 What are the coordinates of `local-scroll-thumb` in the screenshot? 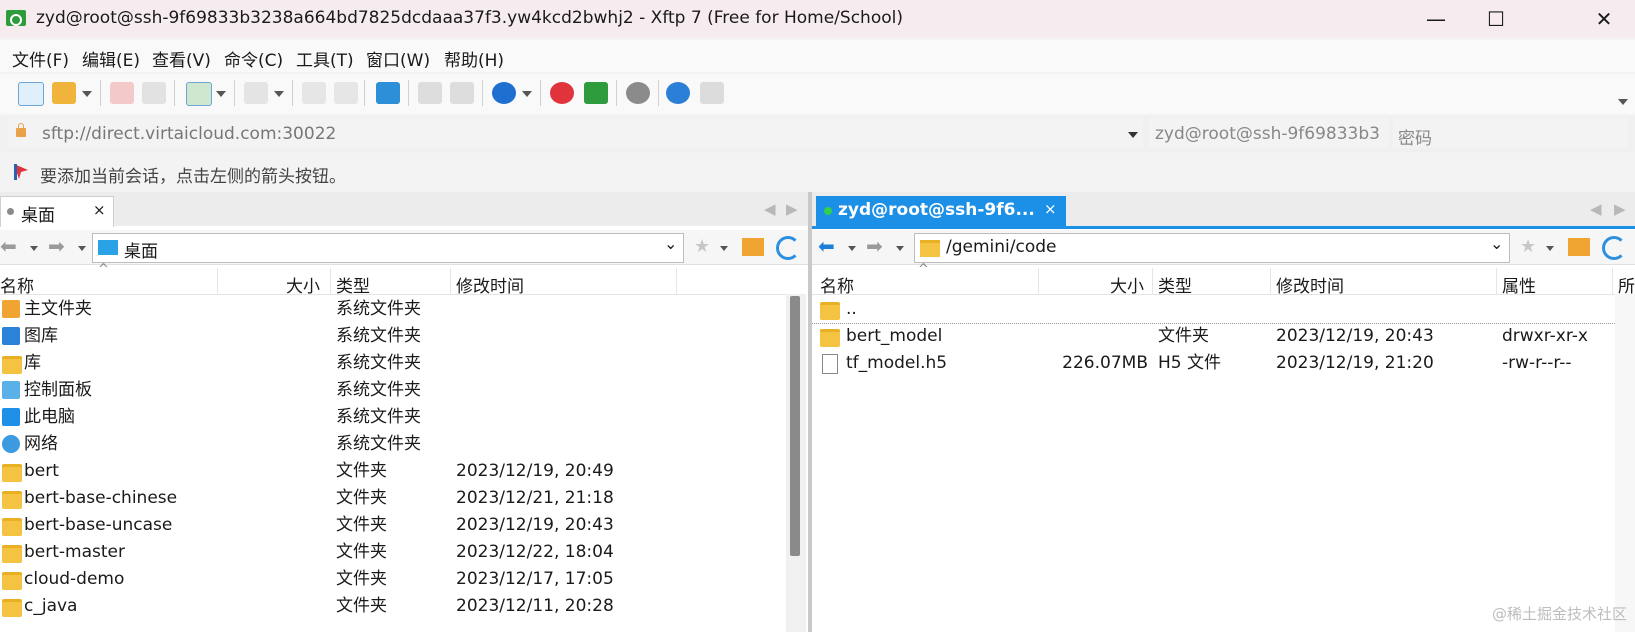 It's located at (795, 426).